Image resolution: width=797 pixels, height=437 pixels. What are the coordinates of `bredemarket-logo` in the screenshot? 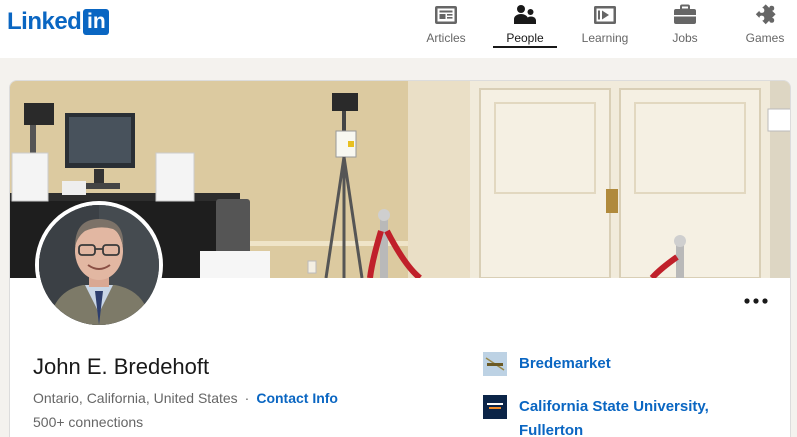 It's located at (495, 364).